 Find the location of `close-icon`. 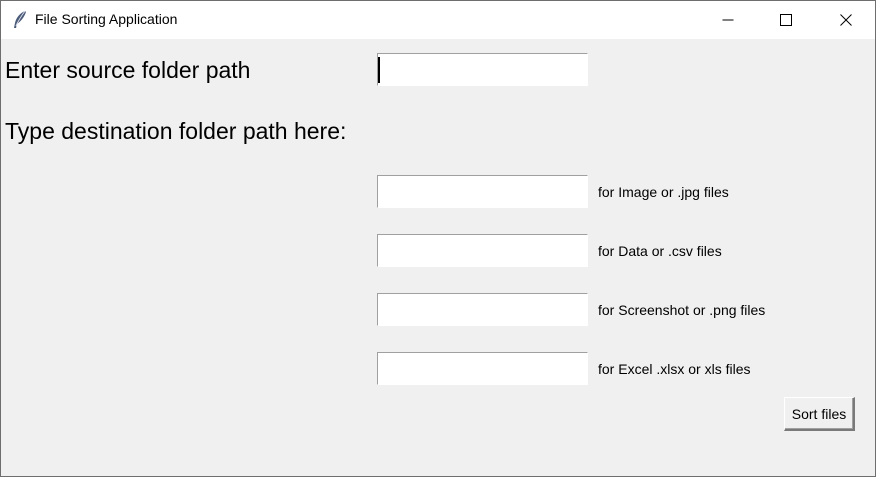

close-icon is located at coordinates (846, 20).